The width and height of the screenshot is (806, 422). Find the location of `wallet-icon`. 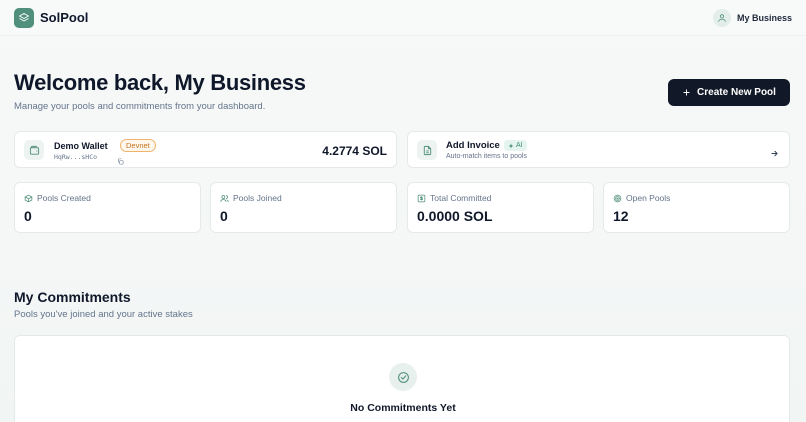

wallet-icon is located at coordinates (34, 150).